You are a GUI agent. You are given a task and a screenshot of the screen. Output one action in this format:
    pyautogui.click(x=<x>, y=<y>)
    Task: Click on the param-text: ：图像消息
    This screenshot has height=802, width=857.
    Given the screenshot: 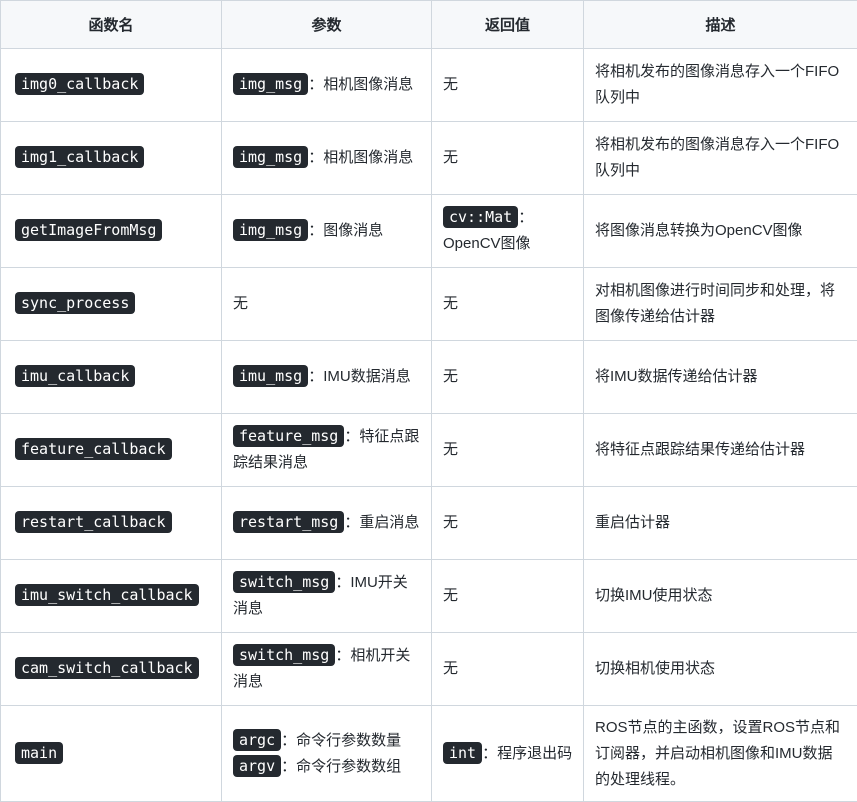 What is the action you would take?
    pyautogui.click(x=346, y=230)
    